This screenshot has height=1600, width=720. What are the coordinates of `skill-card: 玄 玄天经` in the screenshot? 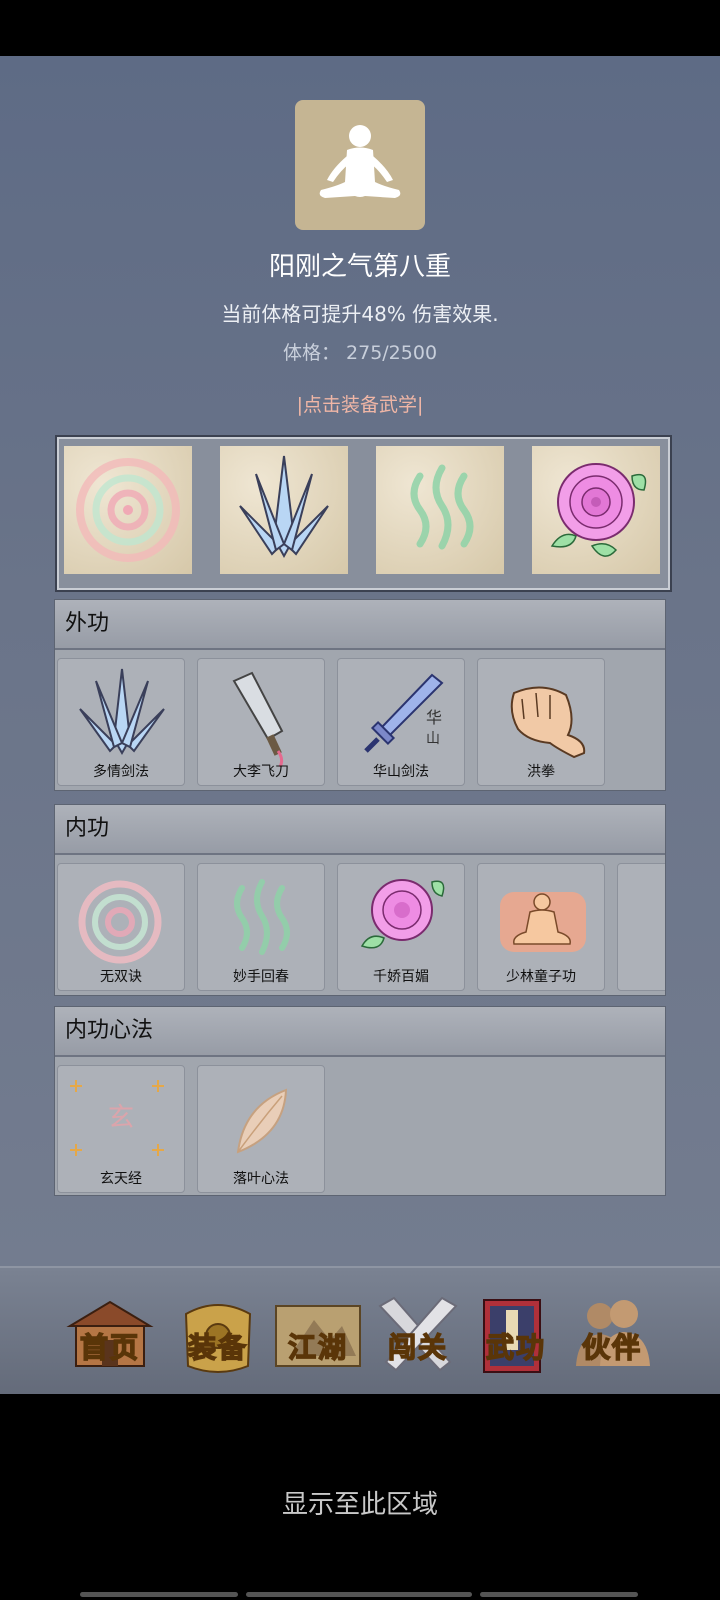 It's located at (121, 1129).